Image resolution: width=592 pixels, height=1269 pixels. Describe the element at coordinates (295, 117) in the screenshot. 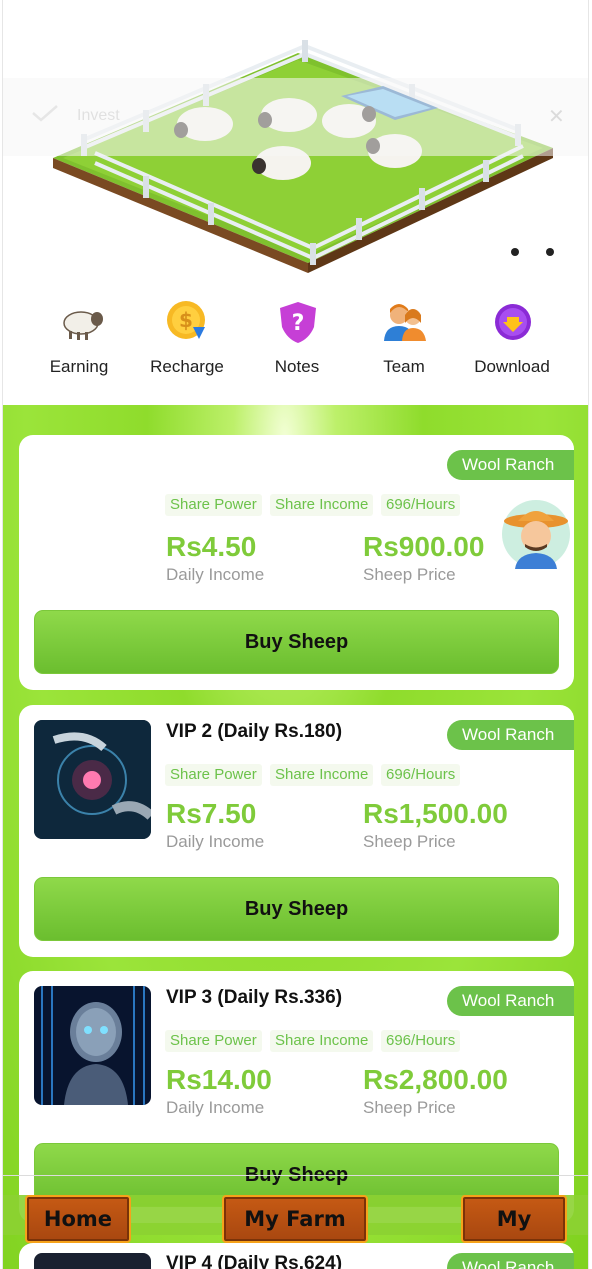

I see `notification-toast: Invest ✕` at that location.